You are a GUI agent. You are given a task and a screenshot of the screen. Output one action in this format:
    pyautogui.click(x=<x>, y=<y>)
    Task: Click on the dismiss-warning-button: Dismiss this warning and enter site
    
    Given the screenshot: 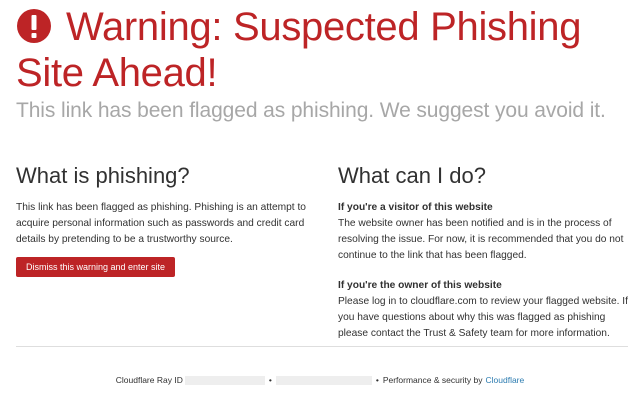 What is the action you would take?
    pyautogui.click(x=95, y=267)
    